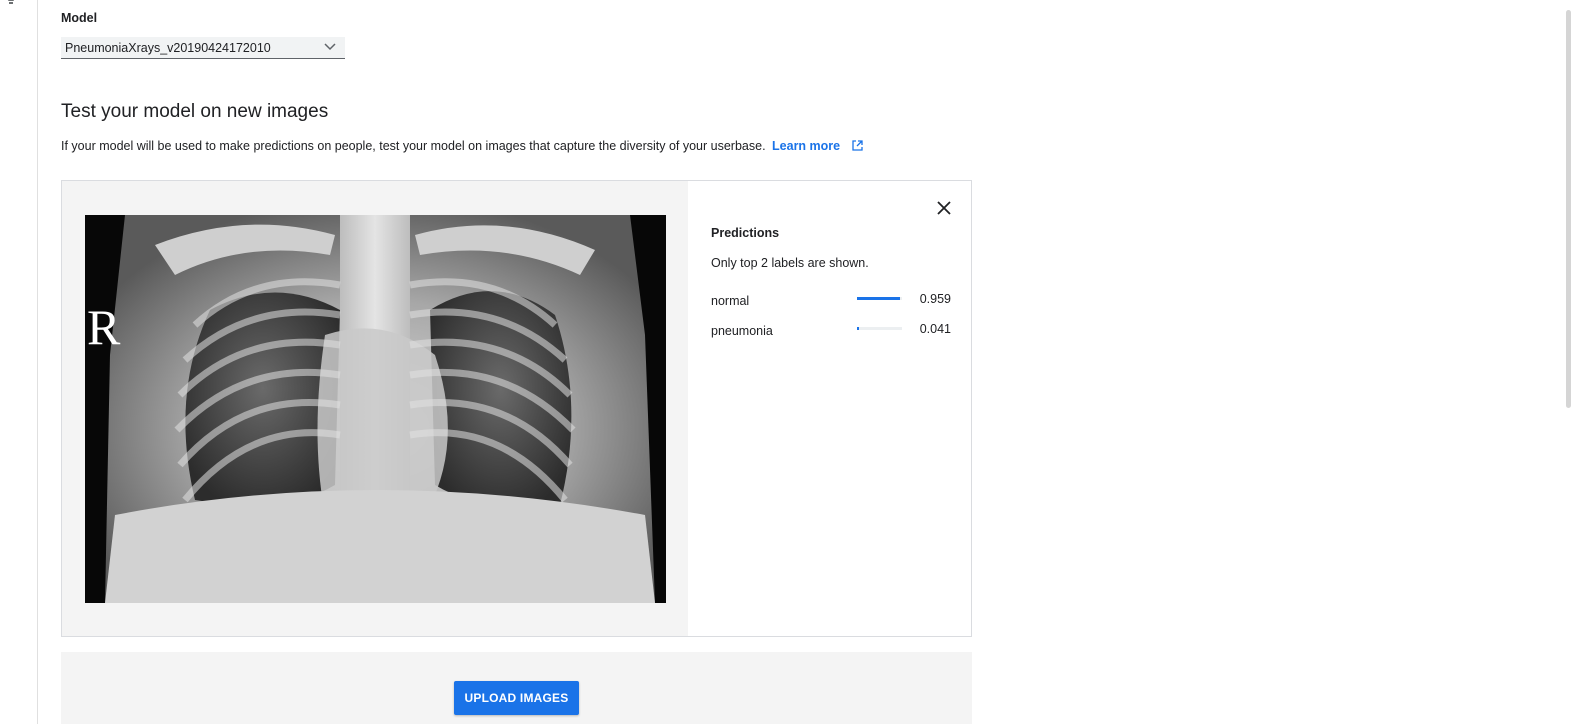 This screenshot has height=724, width=1573. Describe the element at coordinates (11, 5) in the screenshot. I see `lightbulb-icon` at that location.